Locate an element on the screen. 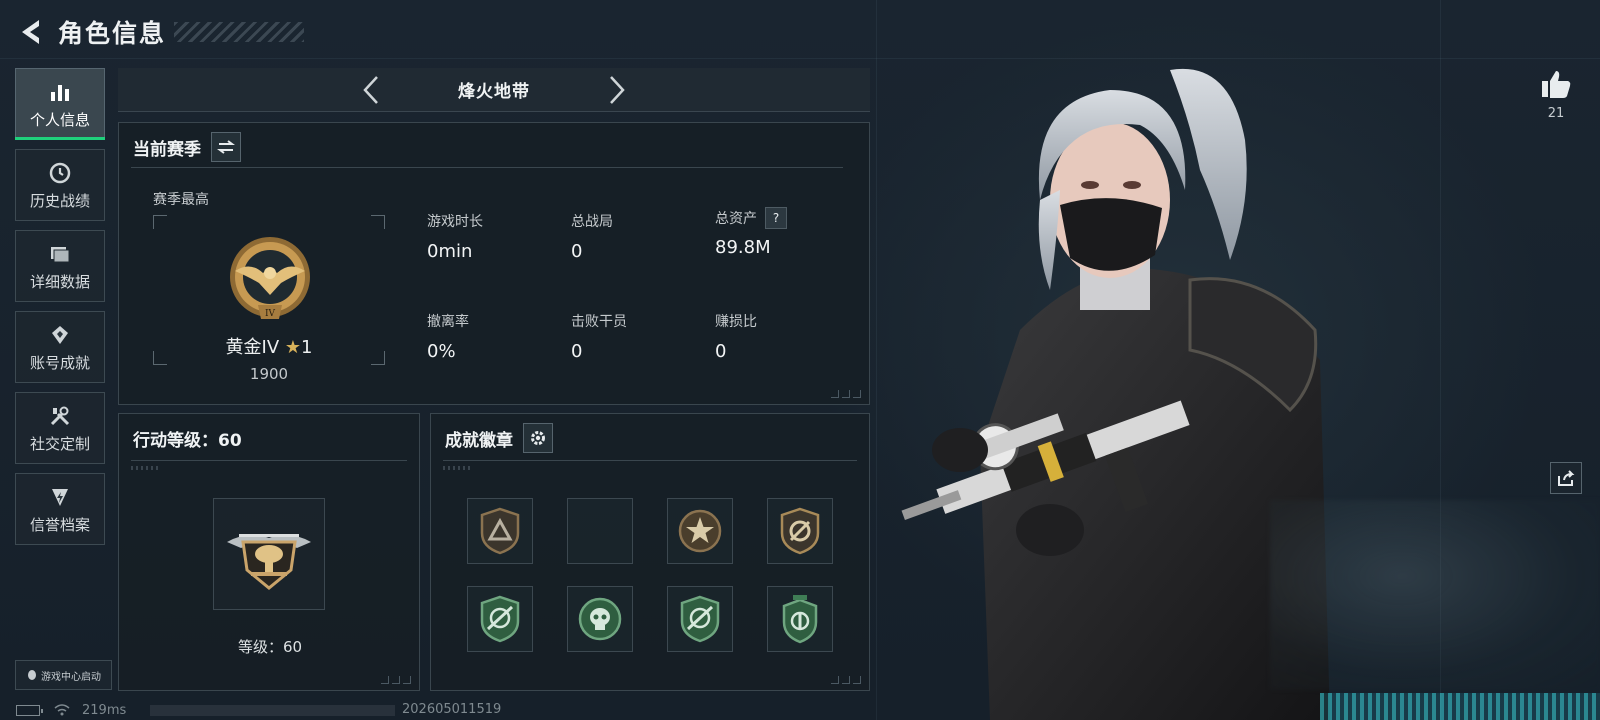 The image size is (1600, 720). blurred-overlay is located at coordinates (1435, 595).